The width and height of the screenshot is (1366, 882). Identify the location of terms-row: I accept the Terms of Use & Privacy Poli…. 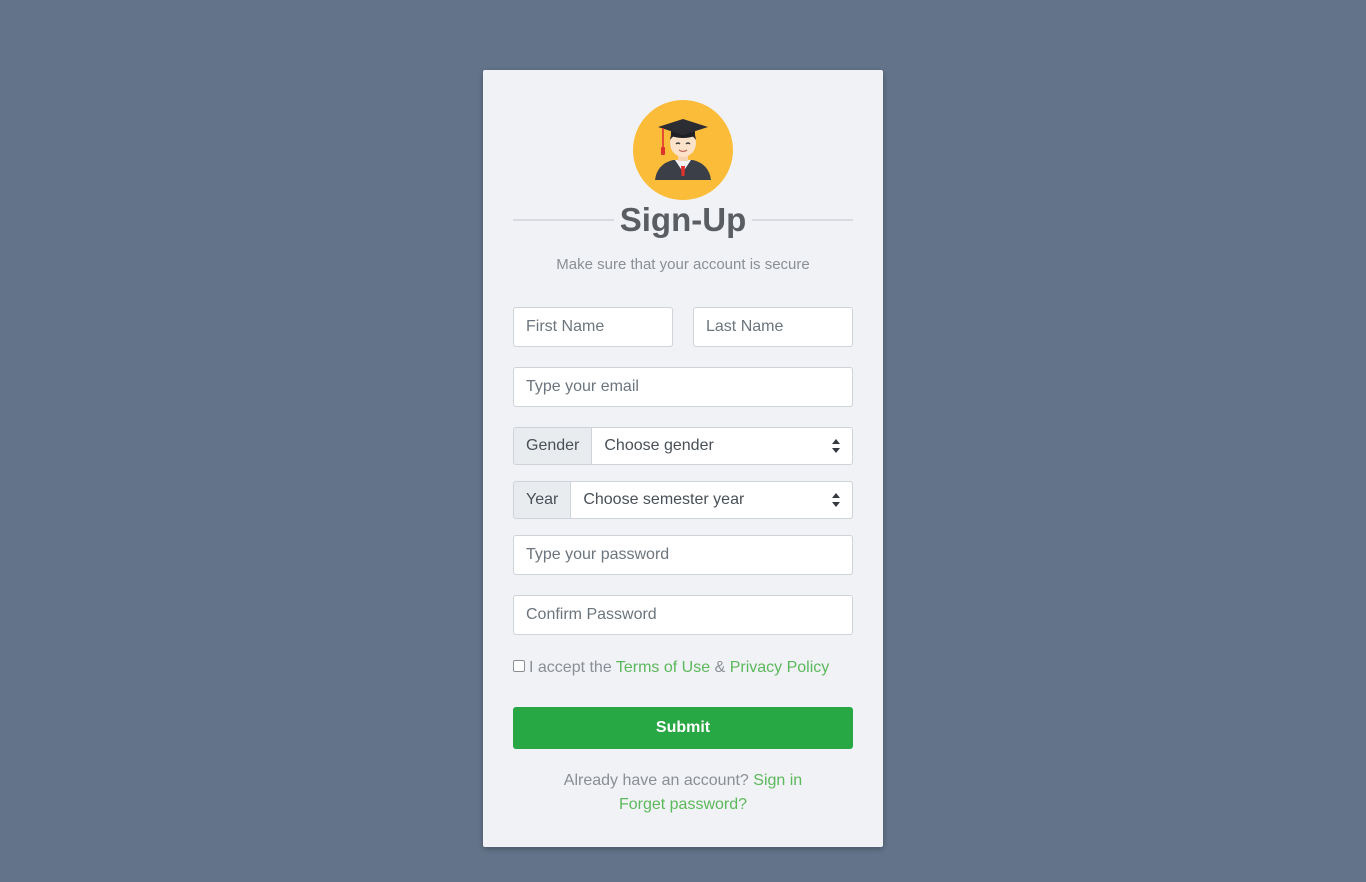
(683, 668).